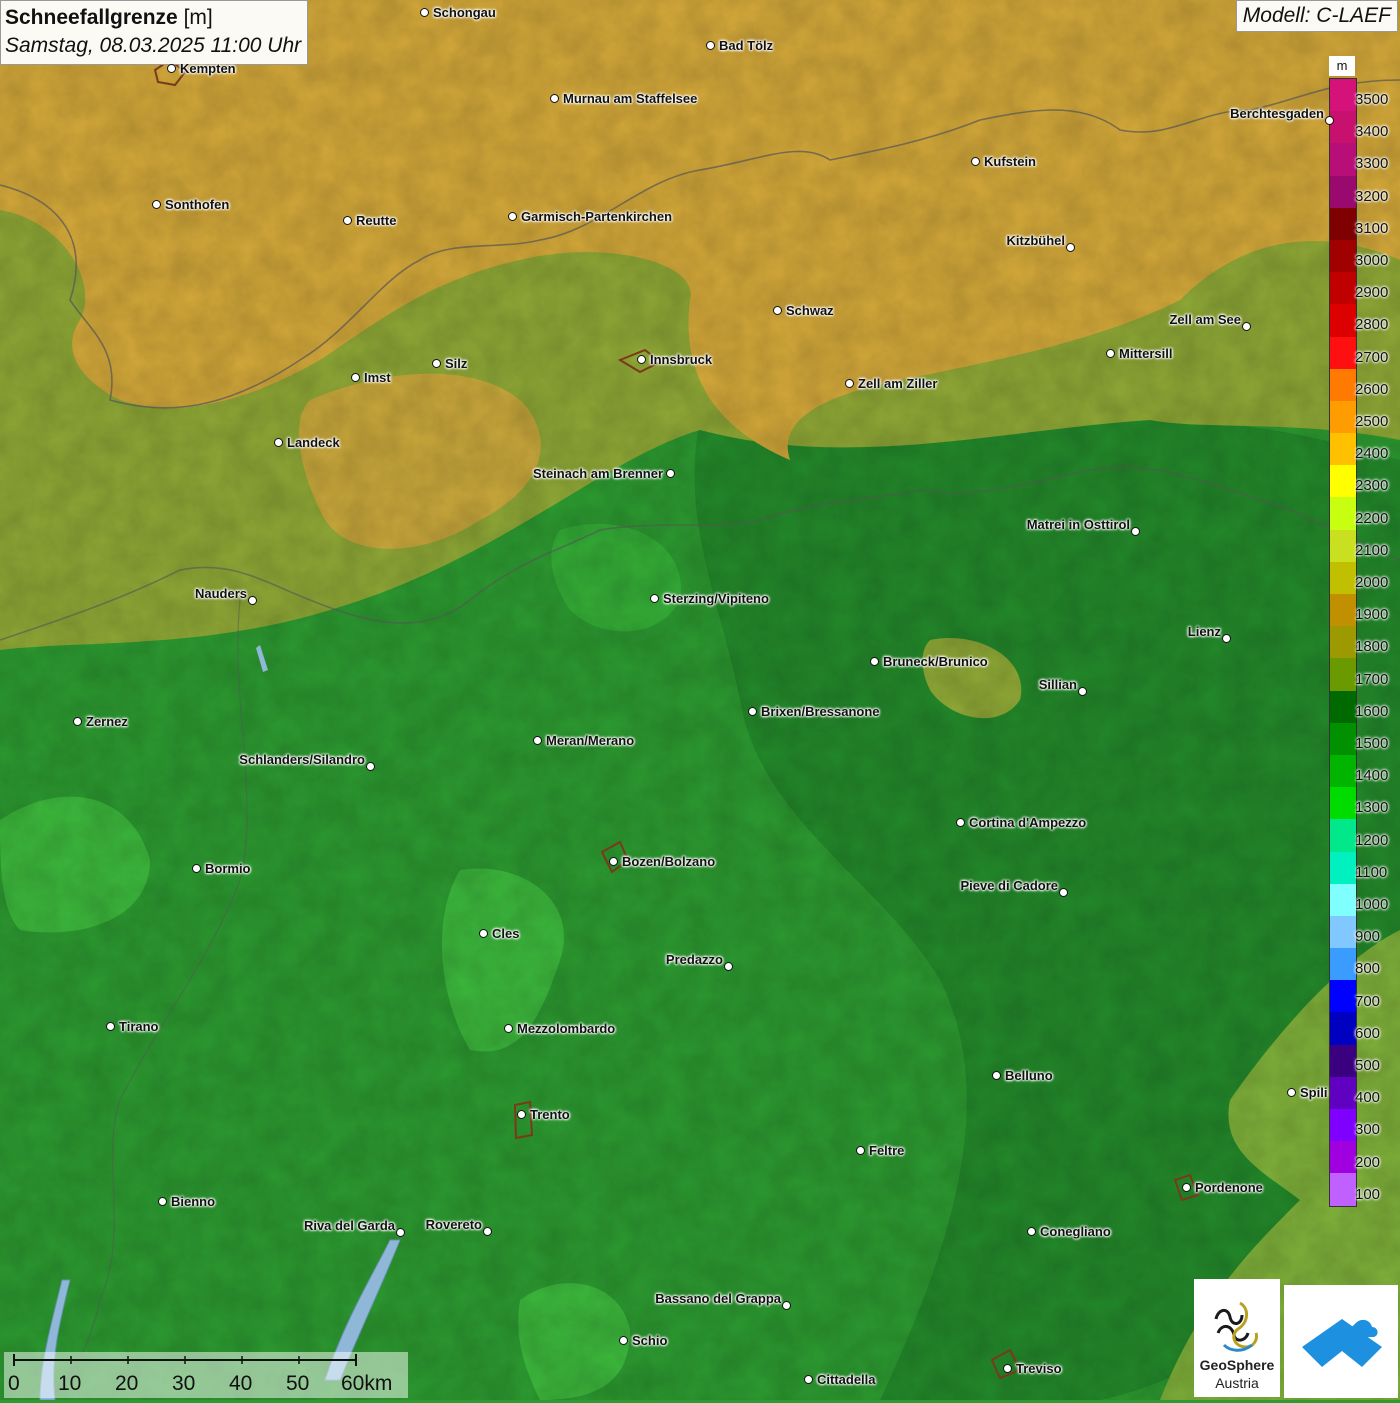  I want to click on city-label: Murnau am Staffelsee, so click(630, 98).